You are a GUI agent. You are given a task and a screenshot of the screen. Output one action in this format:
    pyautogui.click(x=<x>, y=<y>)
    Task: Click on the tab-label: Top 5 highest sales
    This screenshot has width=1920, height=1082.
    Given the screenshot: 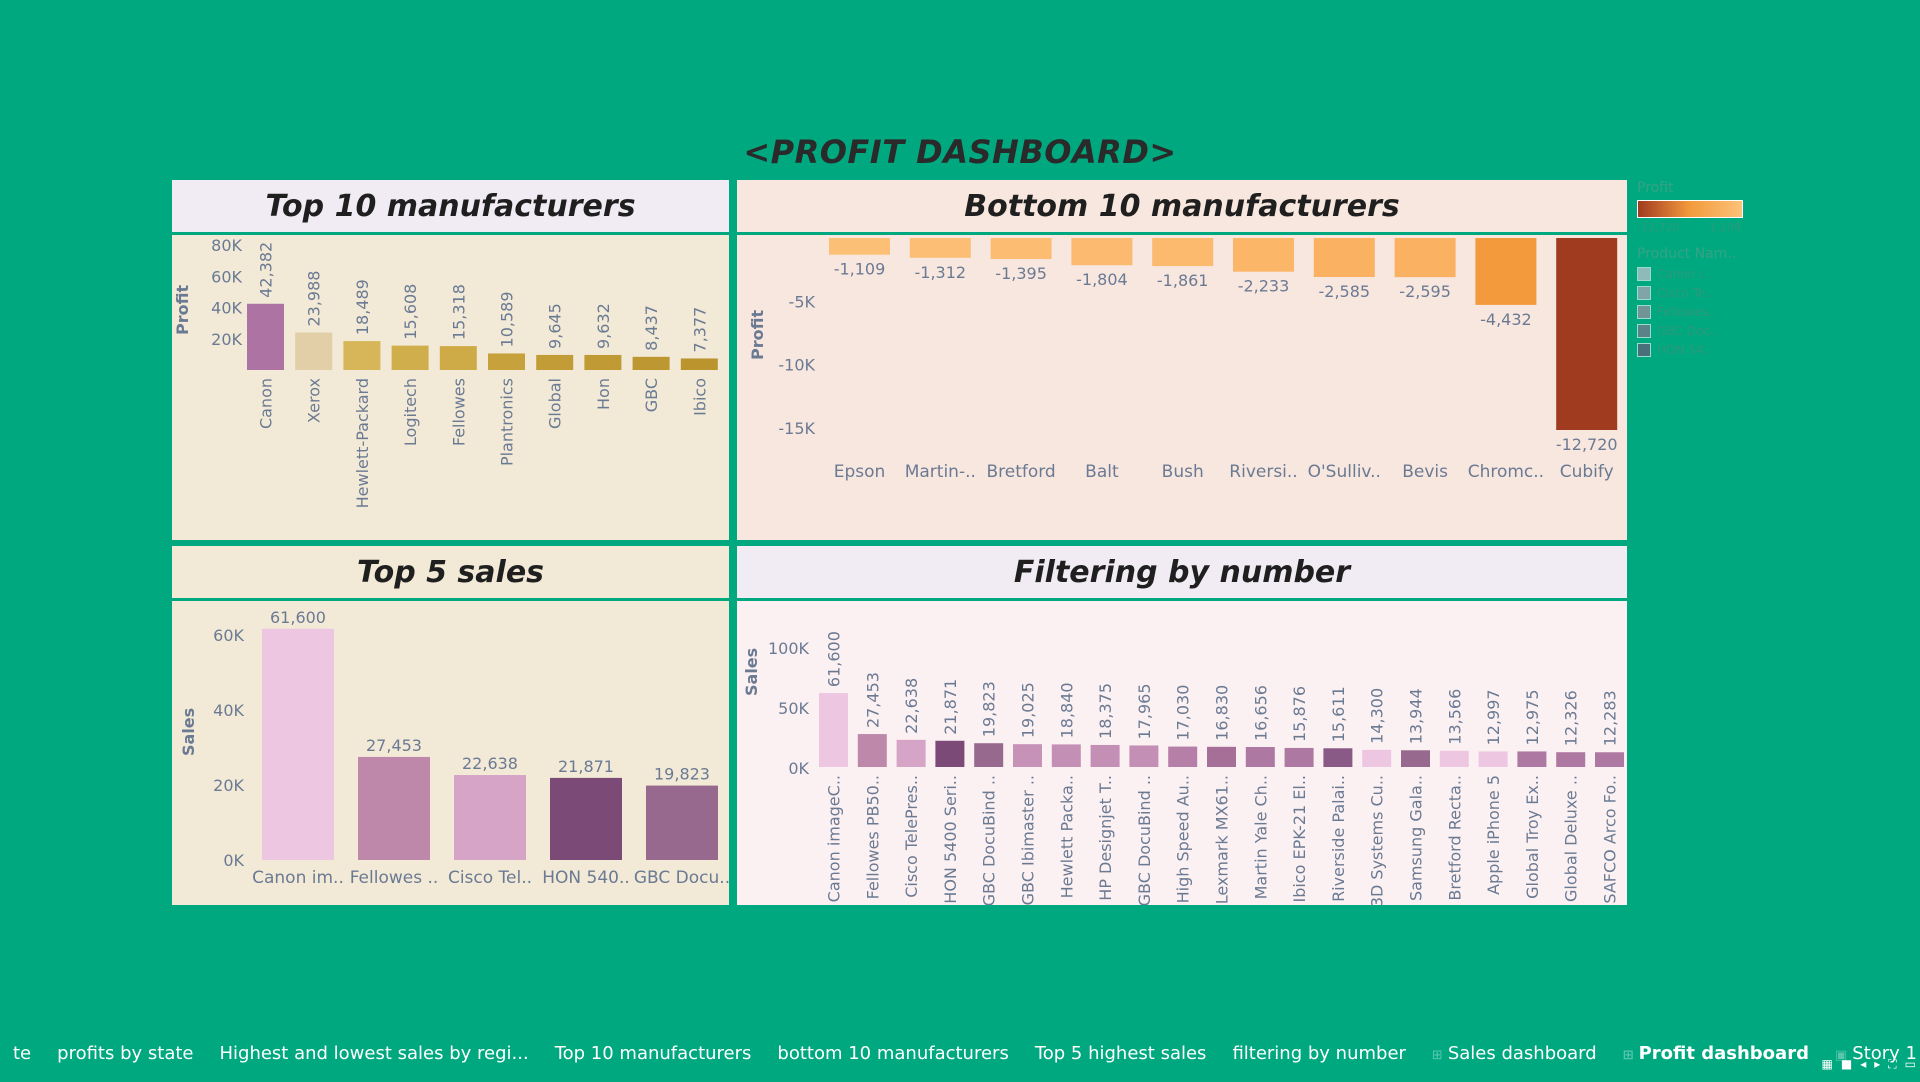 What is the action you would take?
    pyautogui.click(x=1120, y=1053)
    